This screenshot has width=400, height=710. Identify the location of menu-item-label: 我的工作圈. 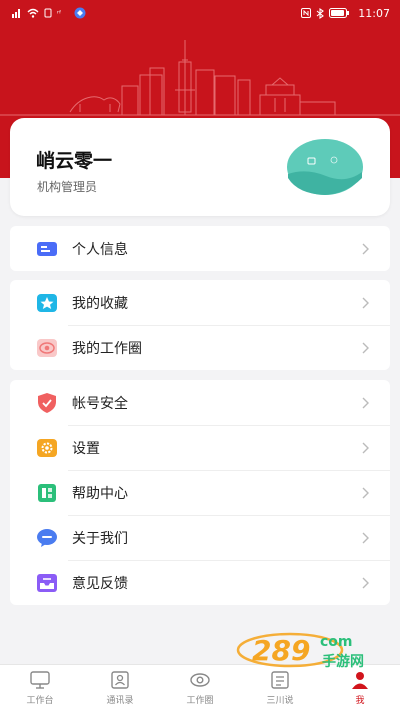
(107, 348).